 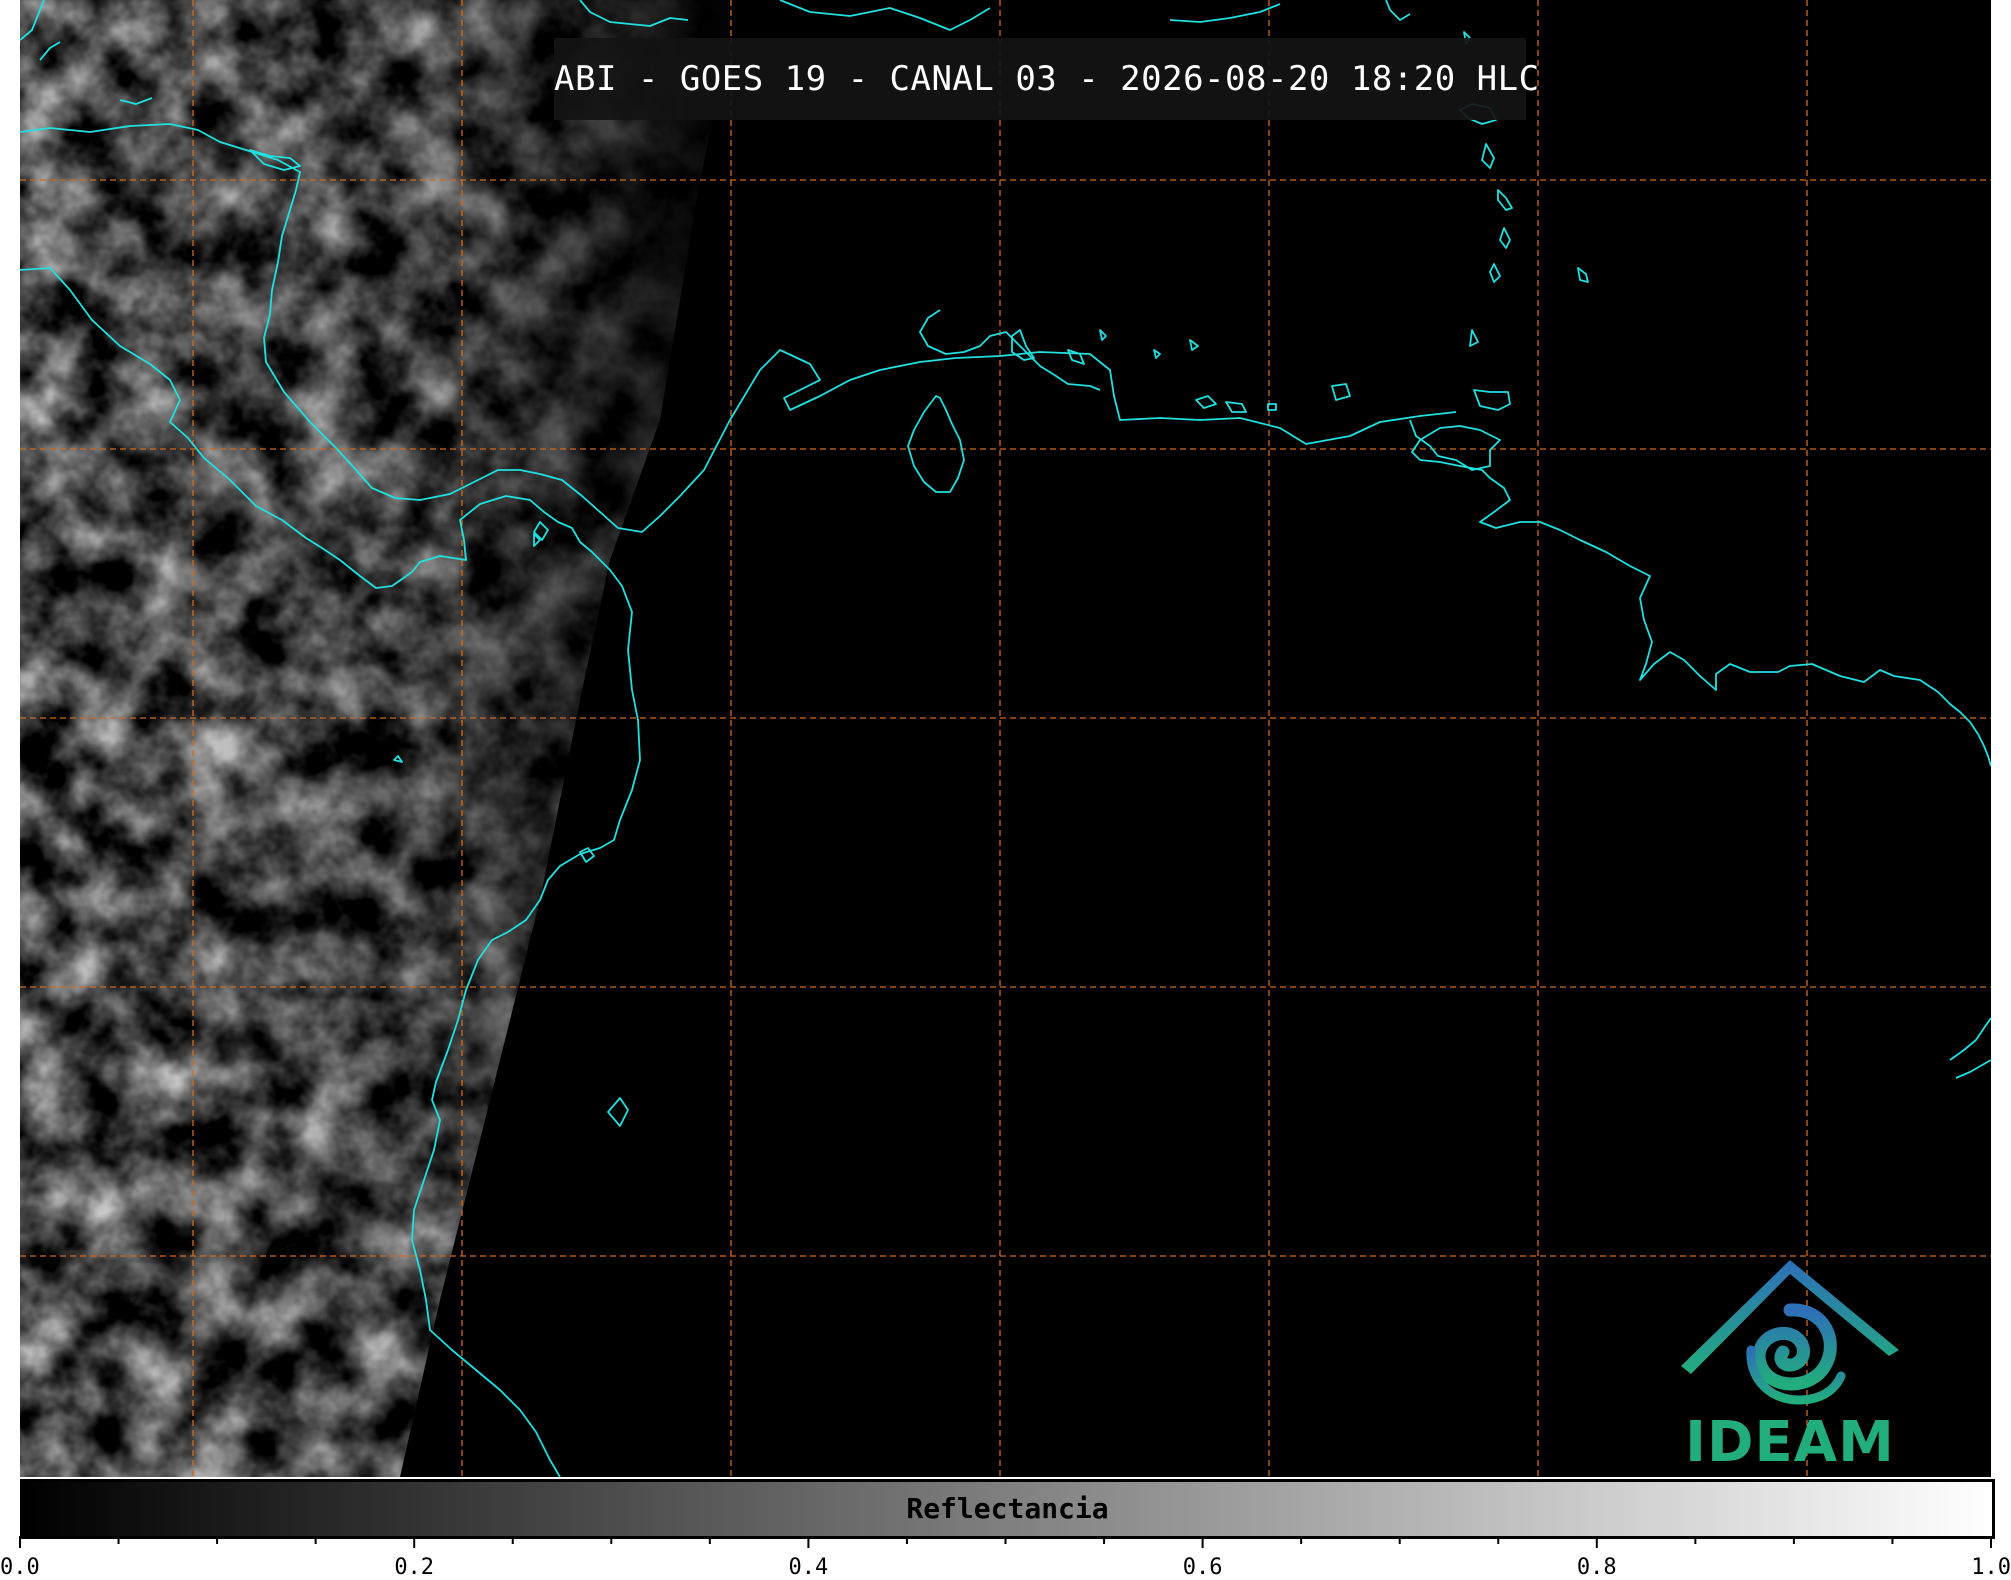 I want to click on colorbar-tick-label: 0.6, so click(x=1202, y=1567).